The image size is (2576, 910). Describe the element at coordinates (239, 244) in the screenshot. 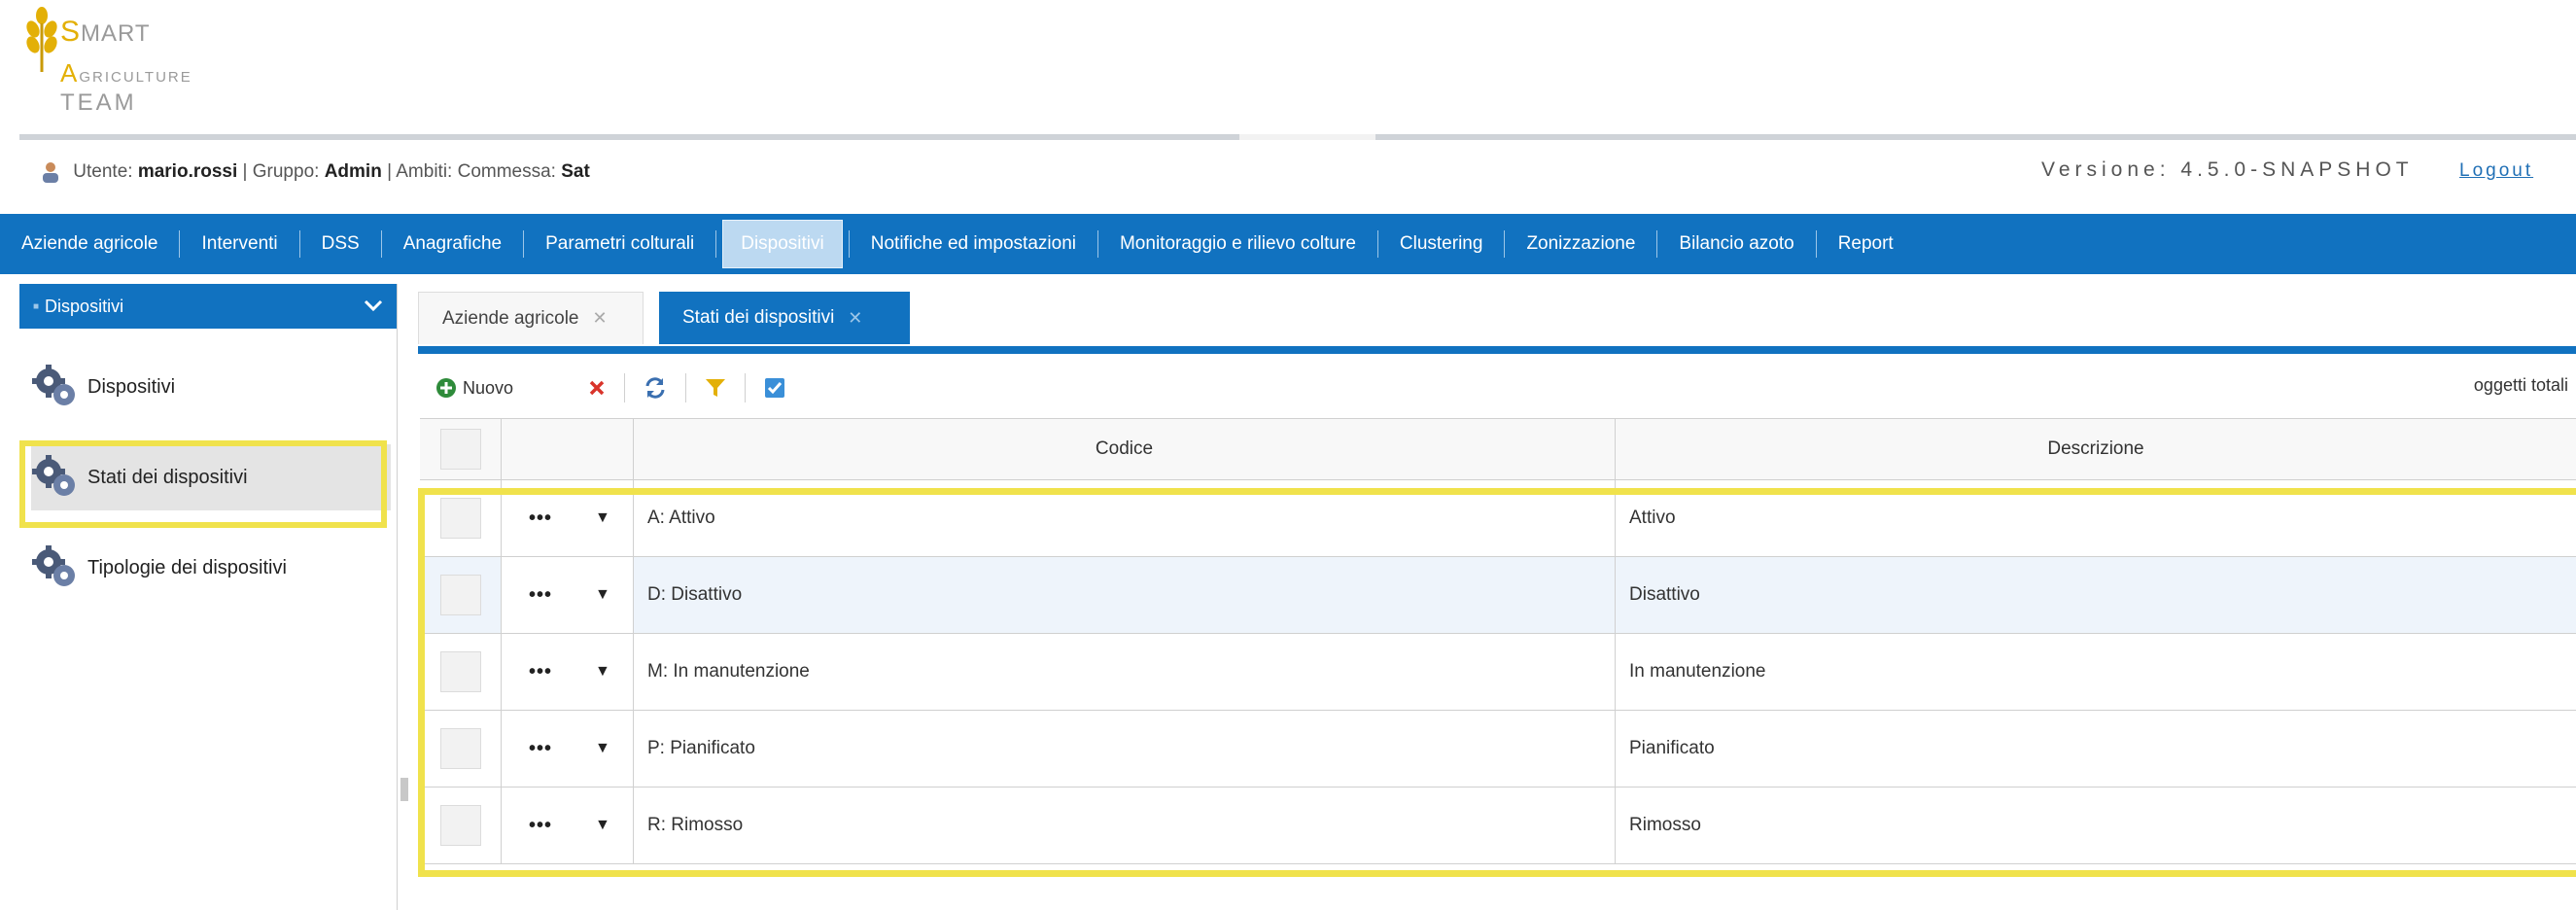

I see `nav-interventi: Interventi` at that location.